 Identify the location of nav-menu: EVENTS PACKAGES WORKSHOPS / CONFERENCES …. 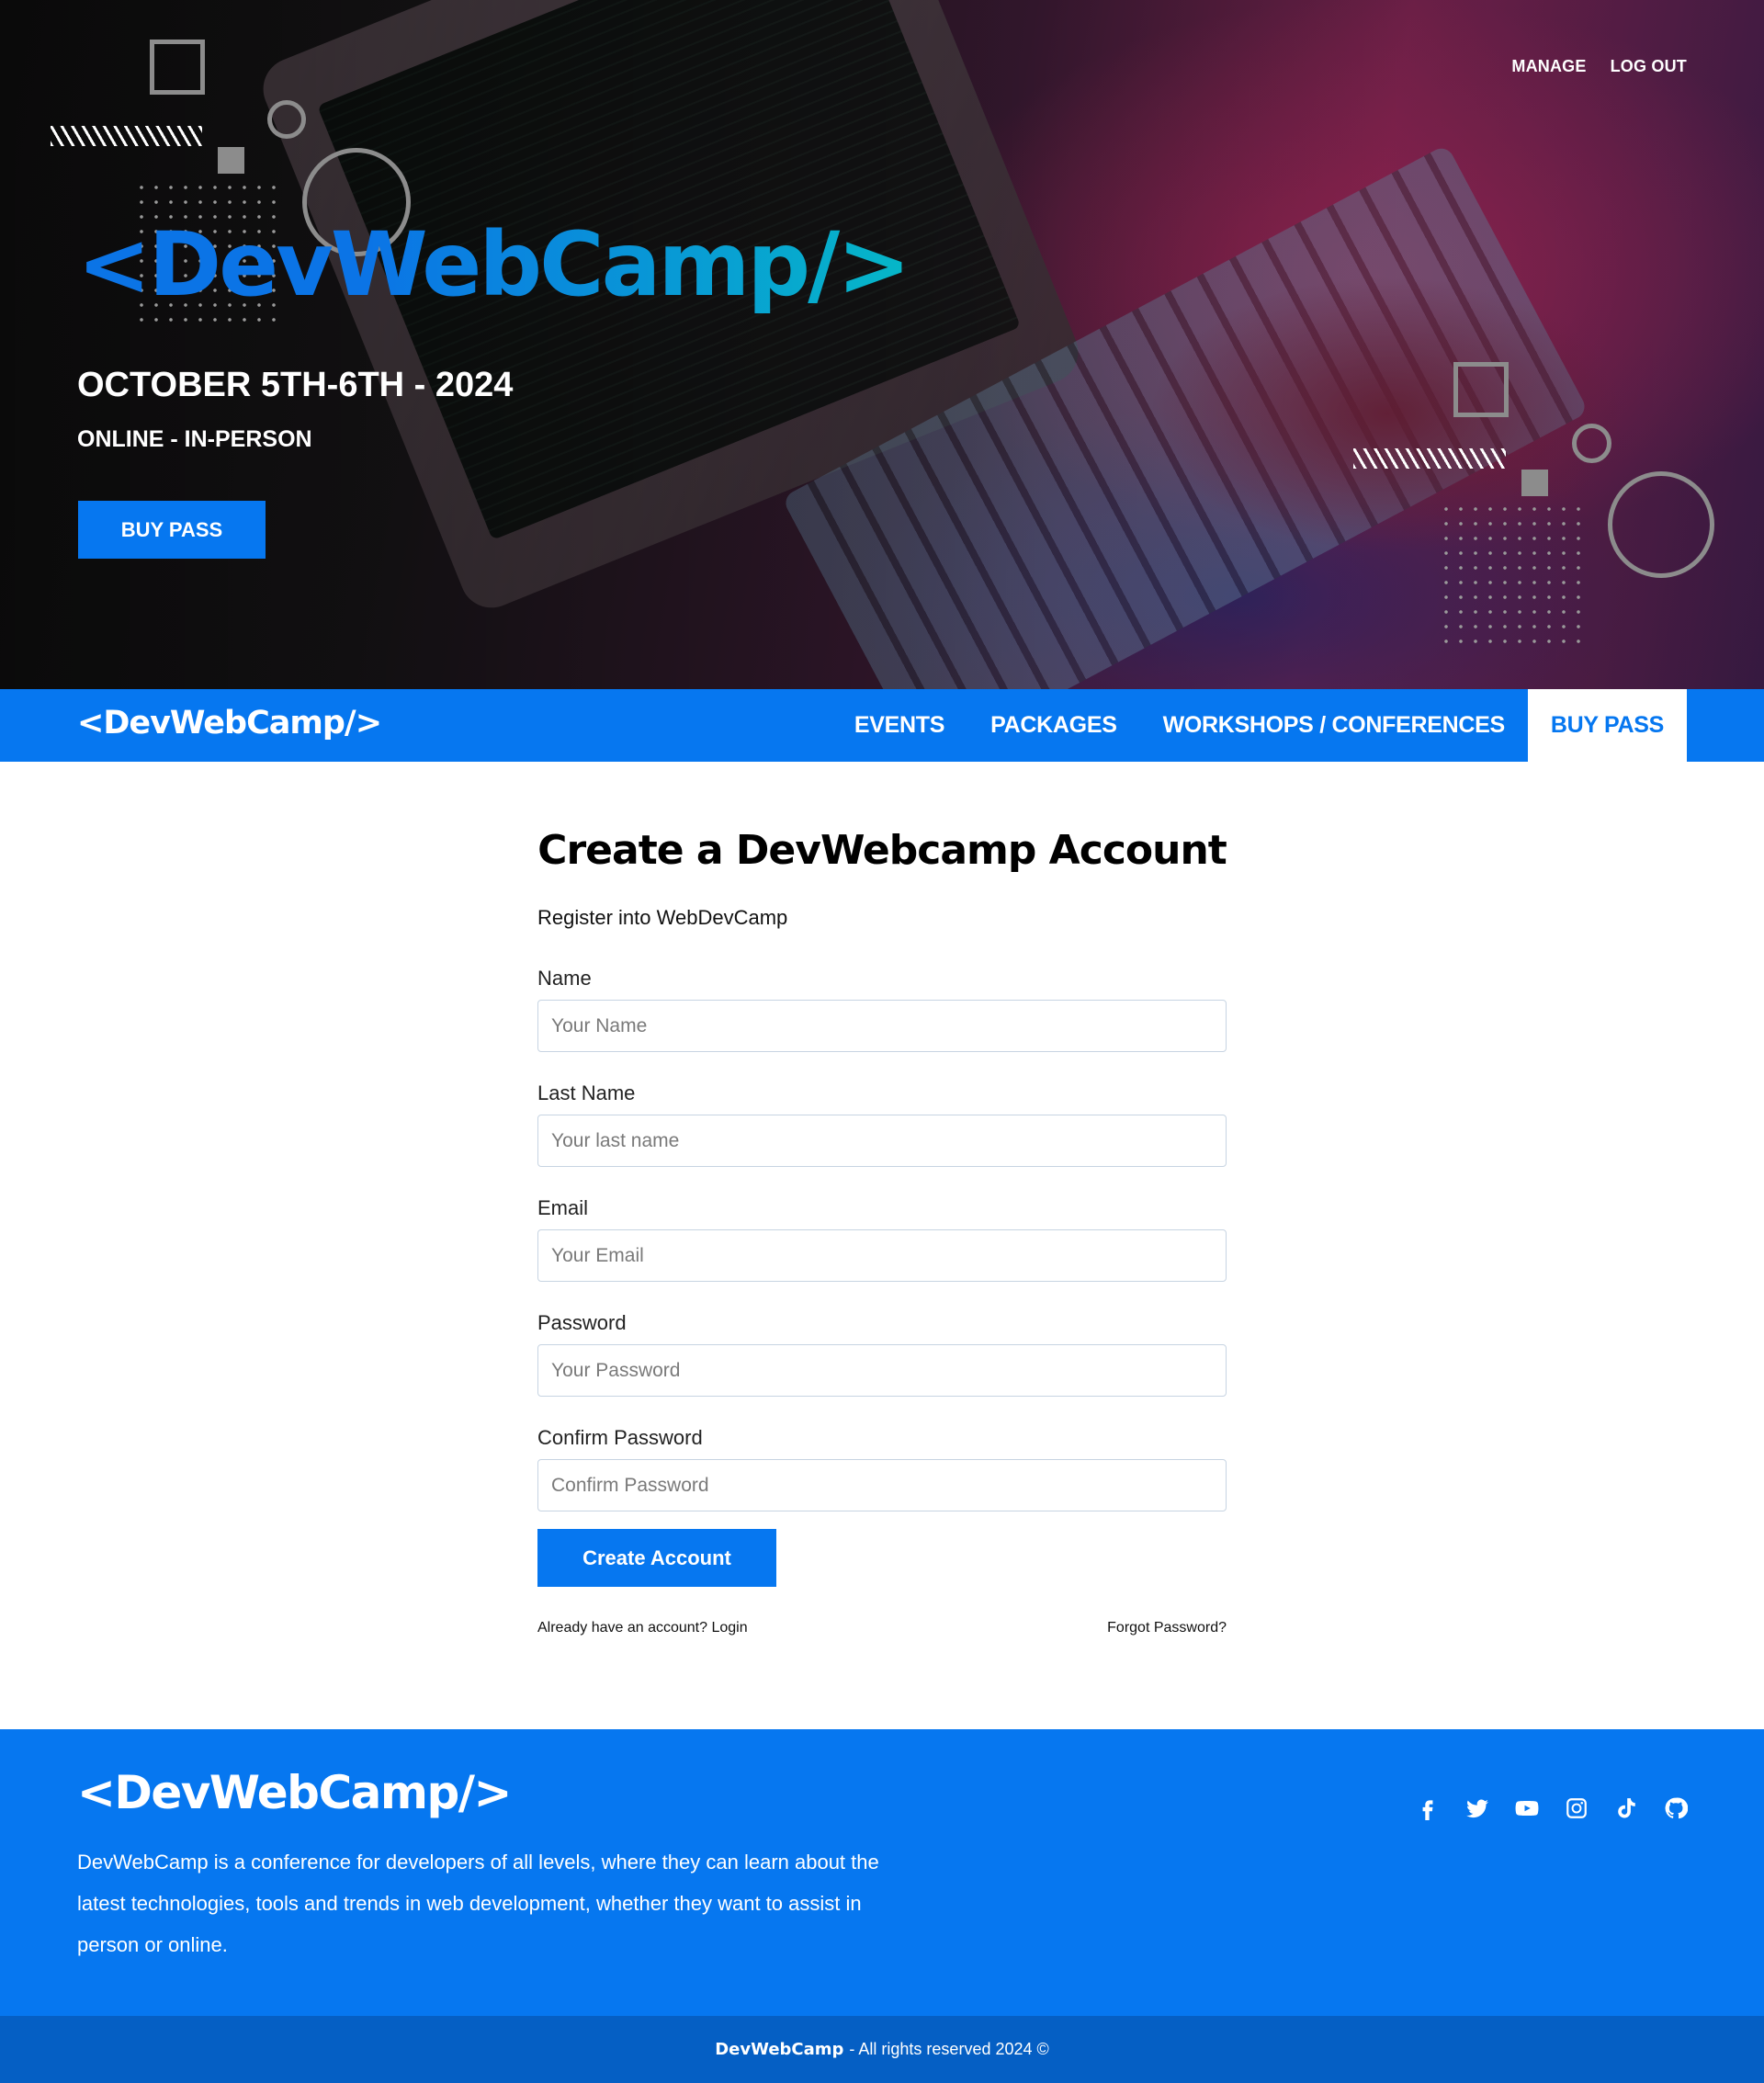
(1259, 726).